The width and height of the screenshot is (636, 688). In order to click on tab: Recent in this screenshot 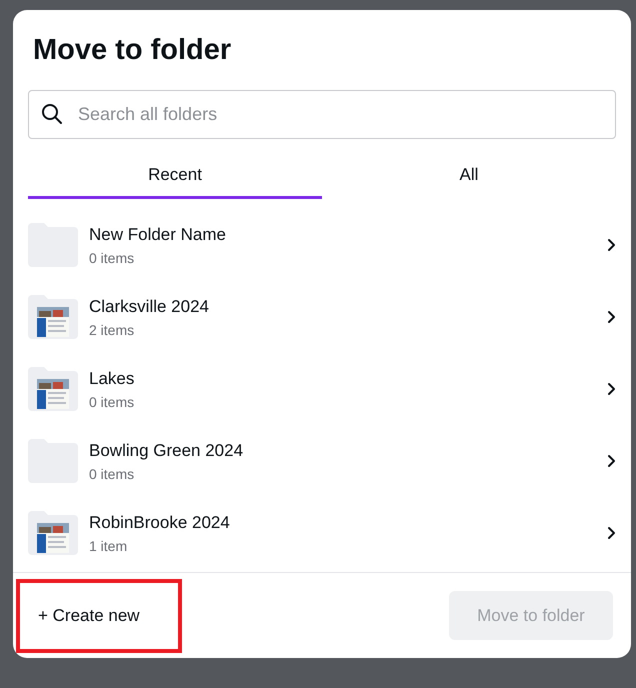, I will do `click(175, 176)`.